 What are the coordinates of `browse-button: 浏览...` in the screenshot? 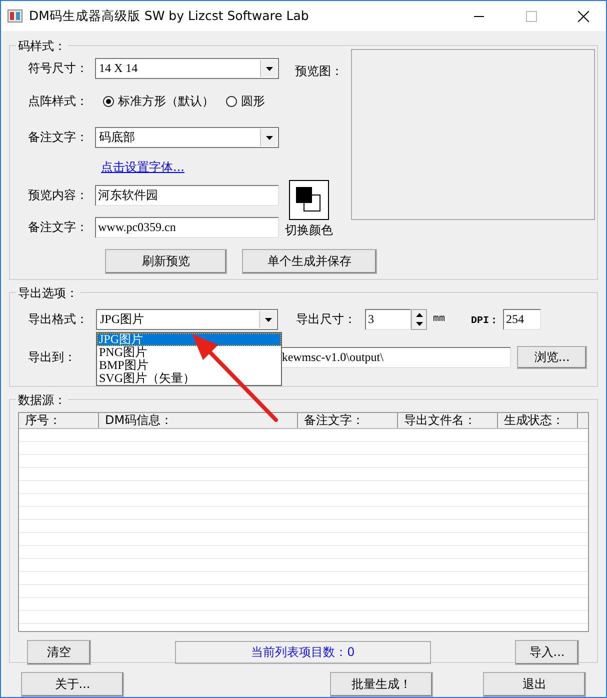 It's located at (552, 358).